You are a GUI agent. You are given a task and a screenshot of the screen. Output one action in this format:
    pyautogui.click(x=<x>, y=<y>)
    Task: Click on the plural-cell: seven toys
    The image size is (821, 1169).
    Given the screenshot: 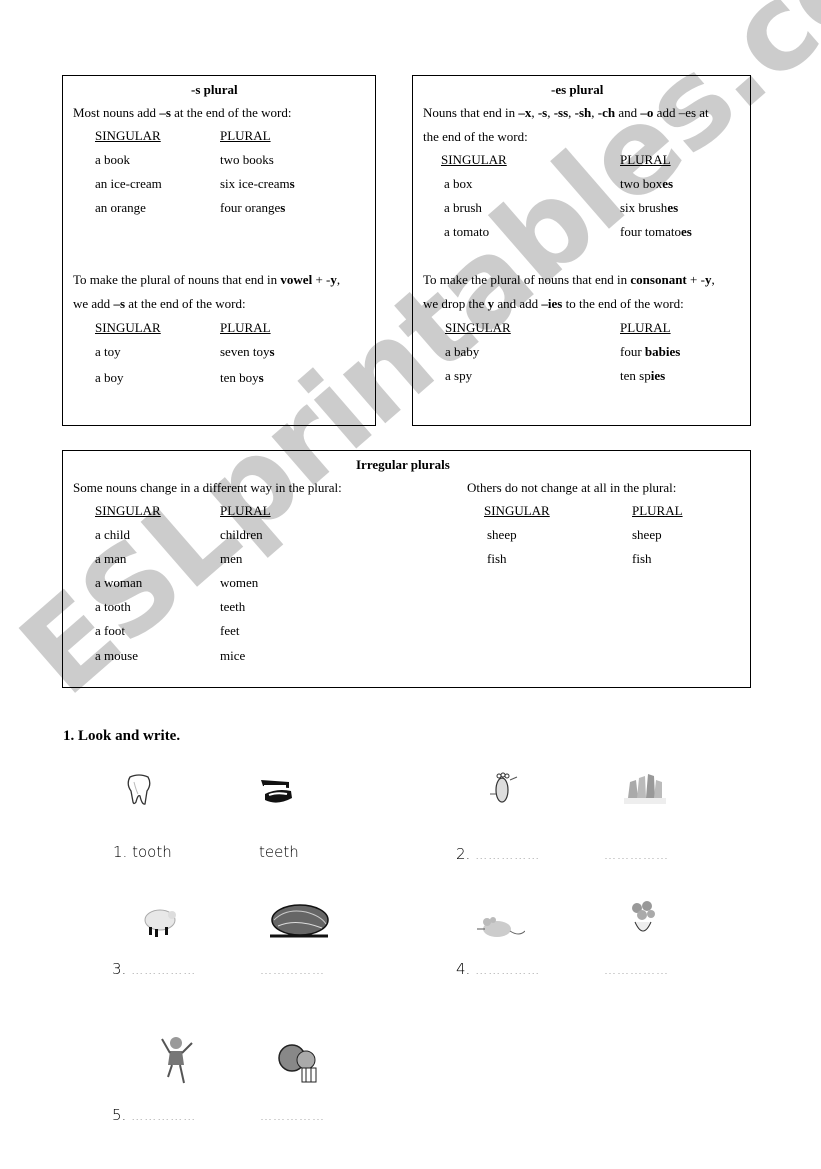 What is the action you would take?
    pyautogui.click(x=247, y=352)
    